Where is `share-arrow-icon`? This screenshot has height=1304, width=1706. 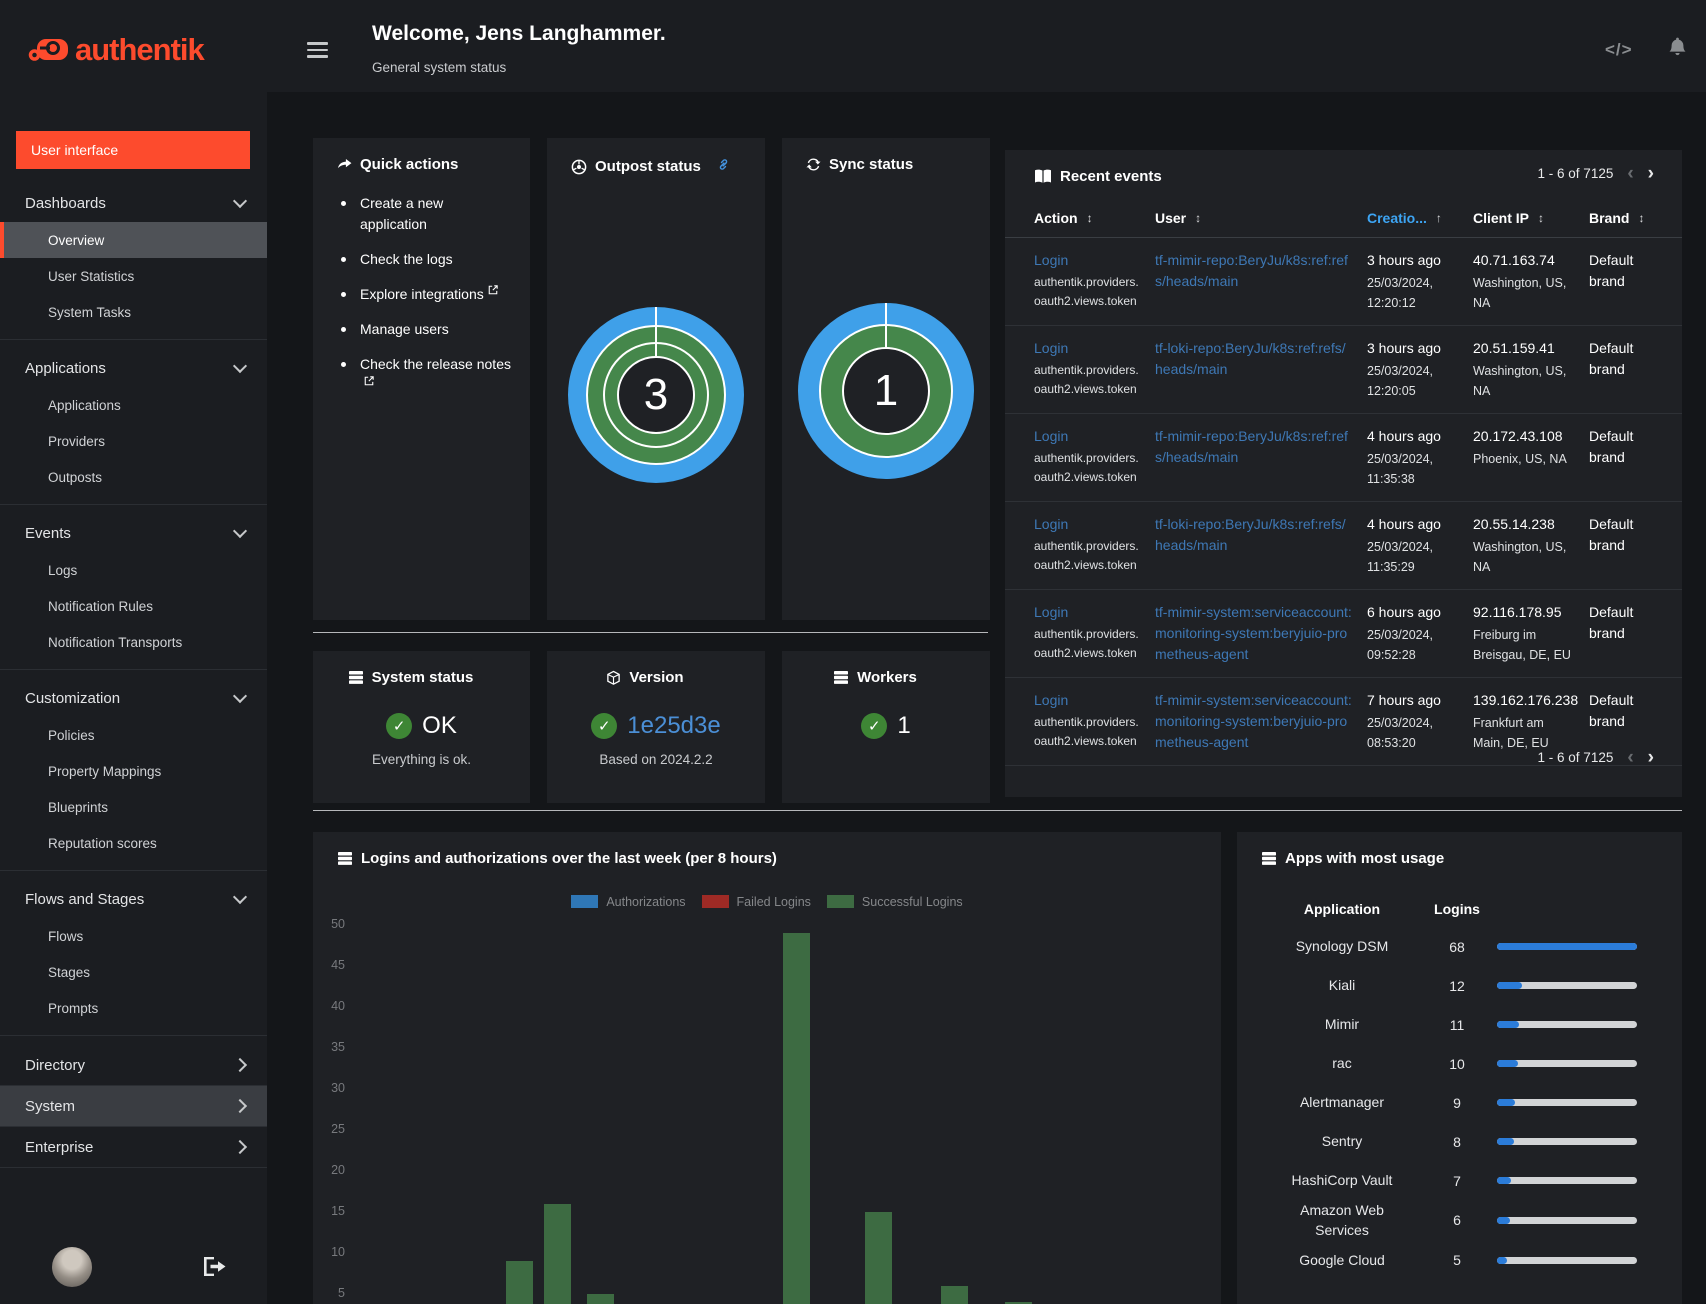
share-arrow-icon is located at coordinates (344, 164).